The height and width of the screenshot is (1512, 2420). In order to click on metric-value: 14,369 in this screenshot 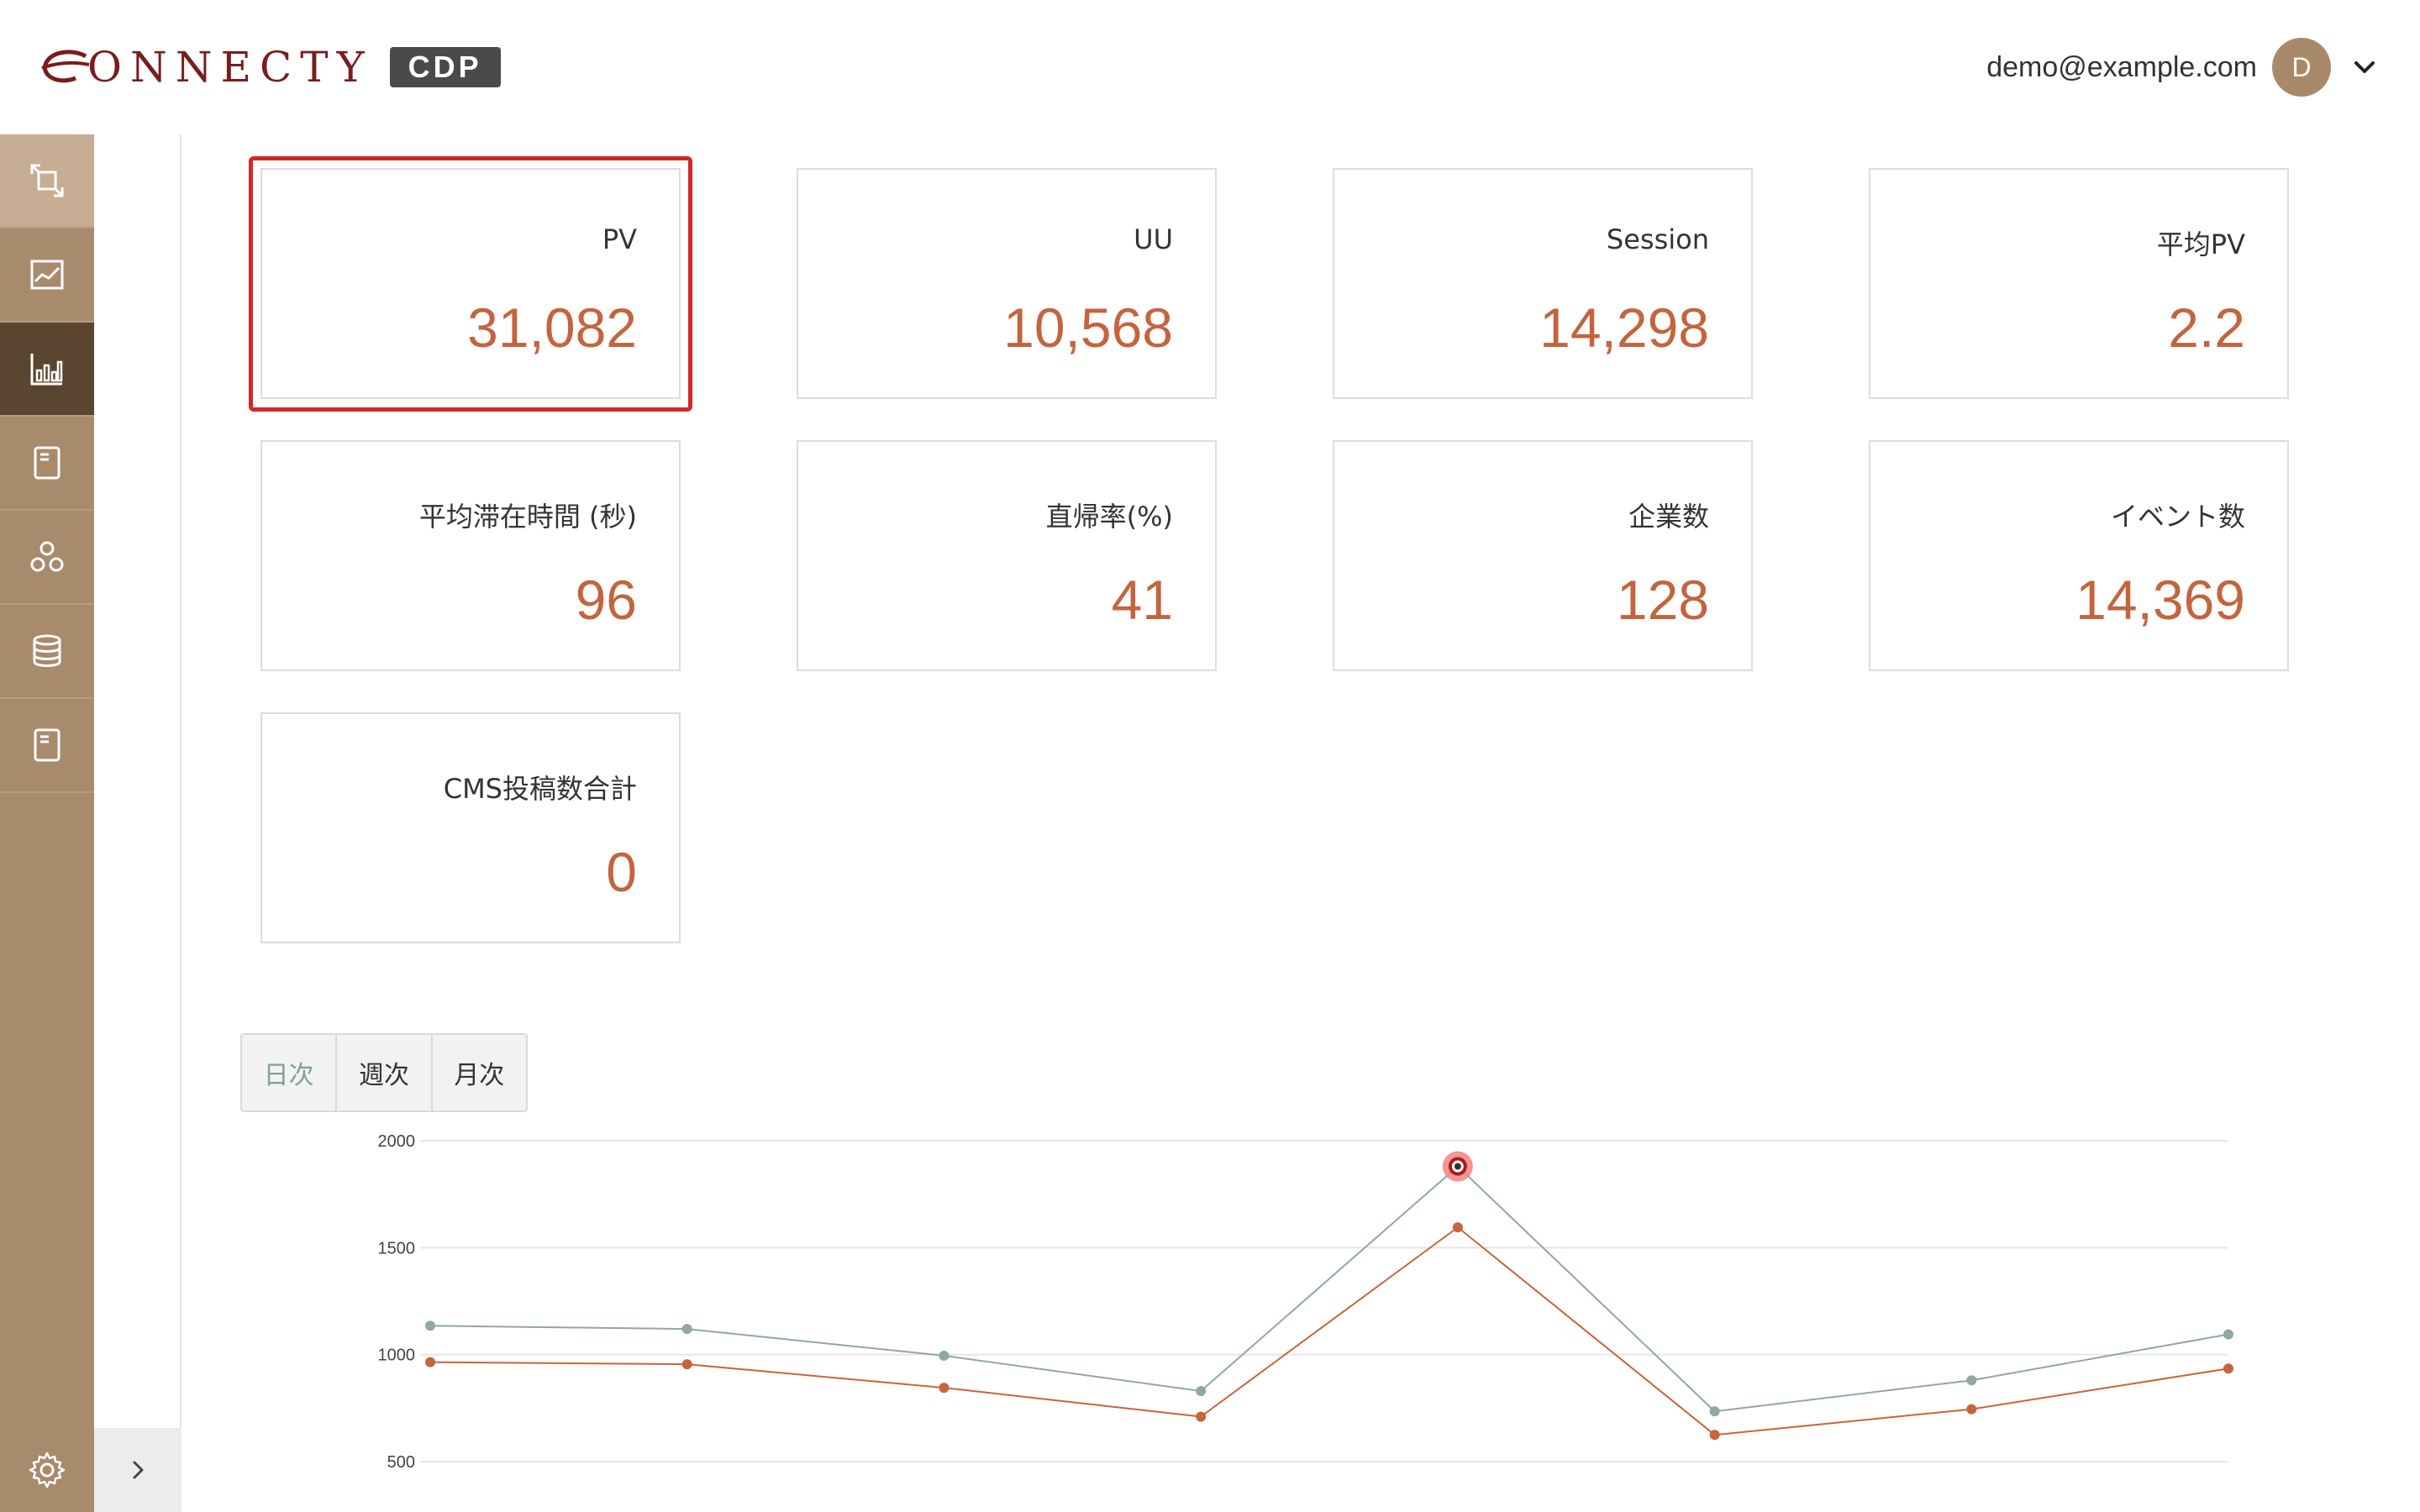, I will do `click(2160, 600)`.